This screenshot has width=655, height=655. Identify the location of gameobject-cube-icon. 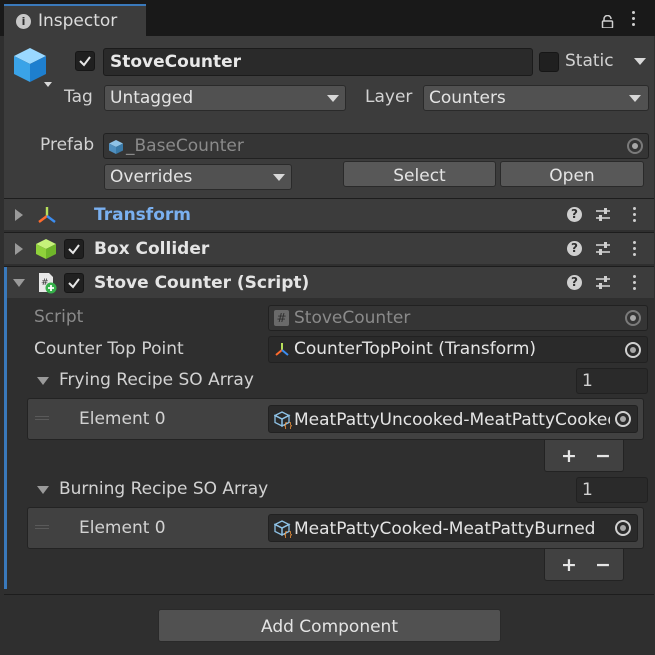
(30, 67).